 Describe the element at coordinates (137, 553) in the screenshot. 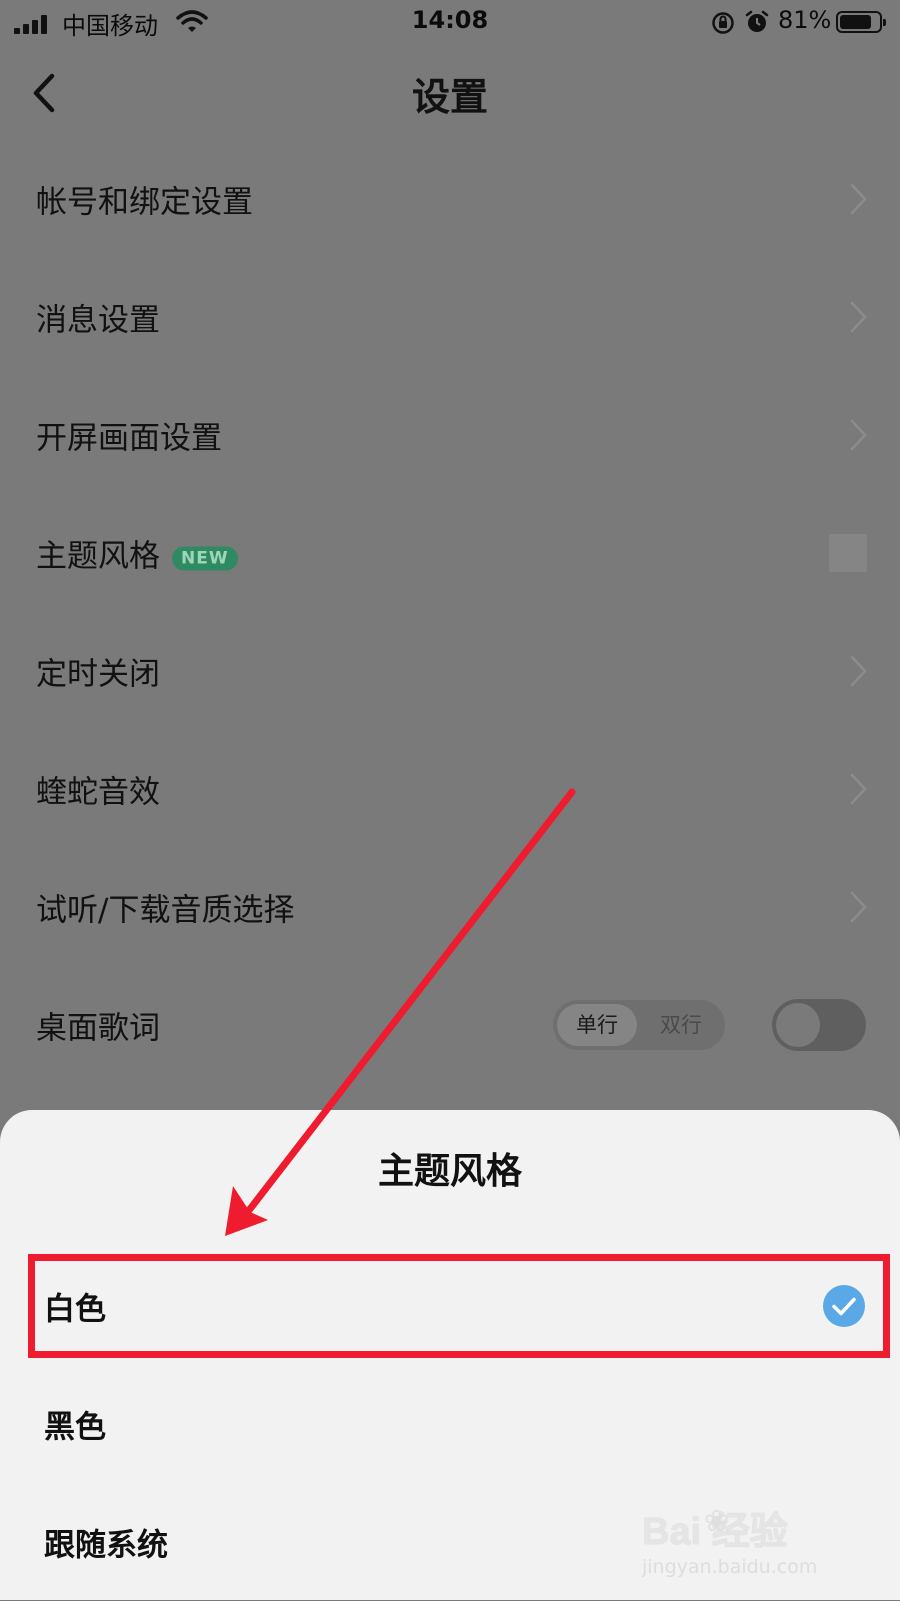

I see `settings-item-label: 主题风格 NEW` at that location.